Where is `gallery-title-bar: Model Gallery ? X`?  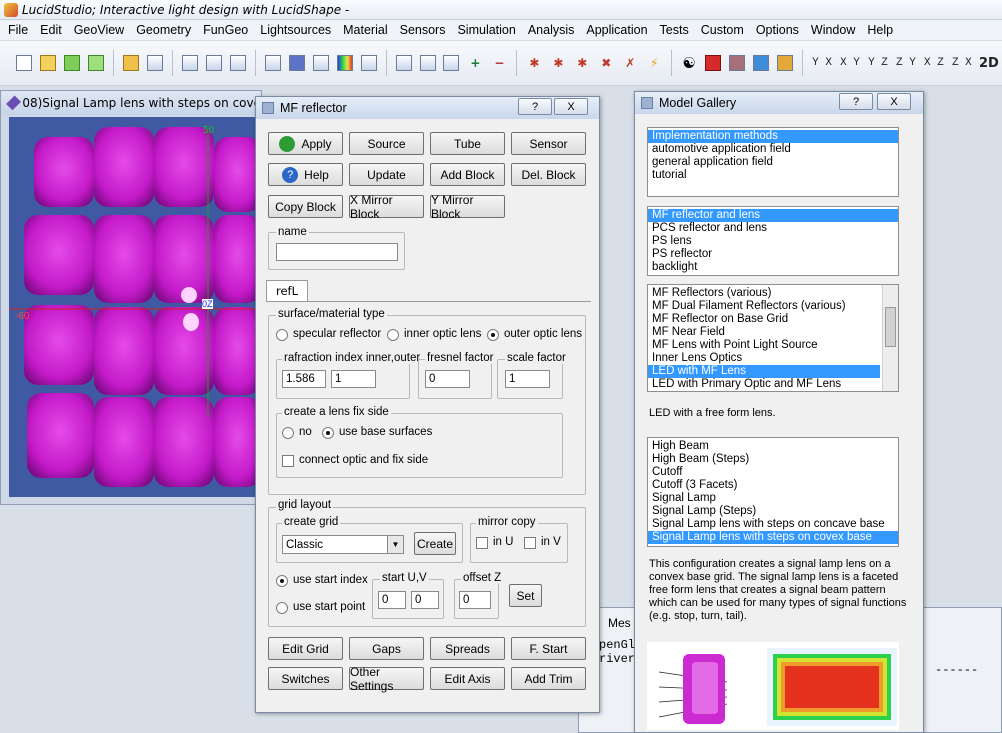
gallery-title-bar: Model Gallery ? X is located at coordinates (779, 103).